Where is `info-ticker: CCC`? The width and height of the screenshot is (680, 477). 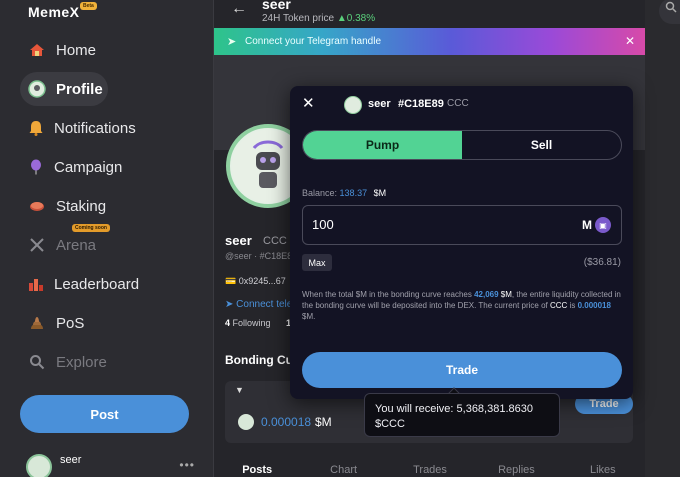
info-ticker: CCC is located at coordinates (559, 305).